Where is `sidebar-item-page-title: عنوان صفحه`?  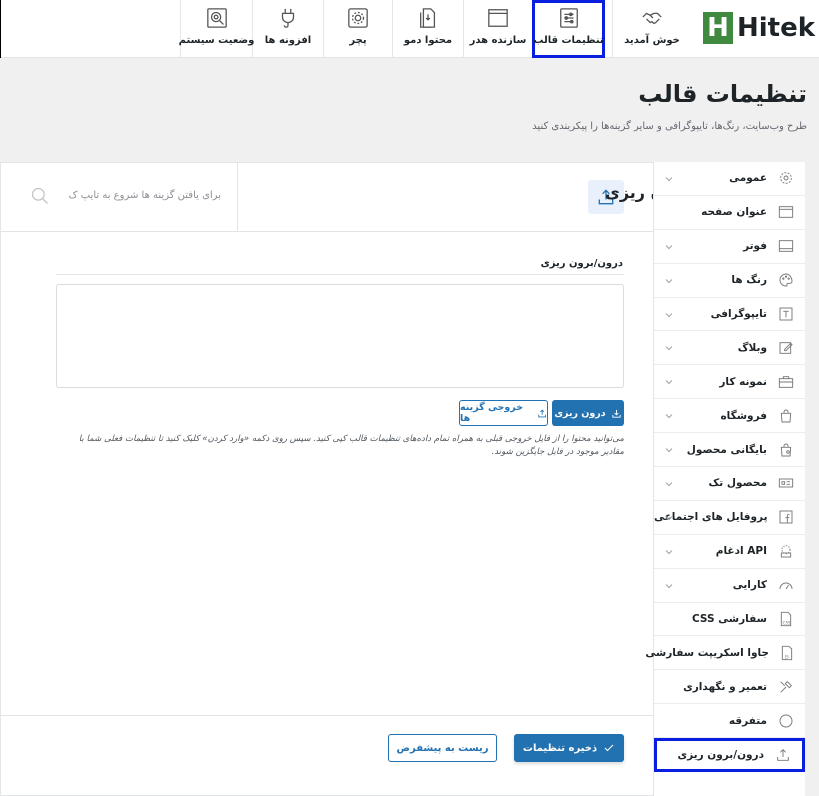 sidebar-item-page-title: عنوان صفحه is located at coordinates (729, 213).